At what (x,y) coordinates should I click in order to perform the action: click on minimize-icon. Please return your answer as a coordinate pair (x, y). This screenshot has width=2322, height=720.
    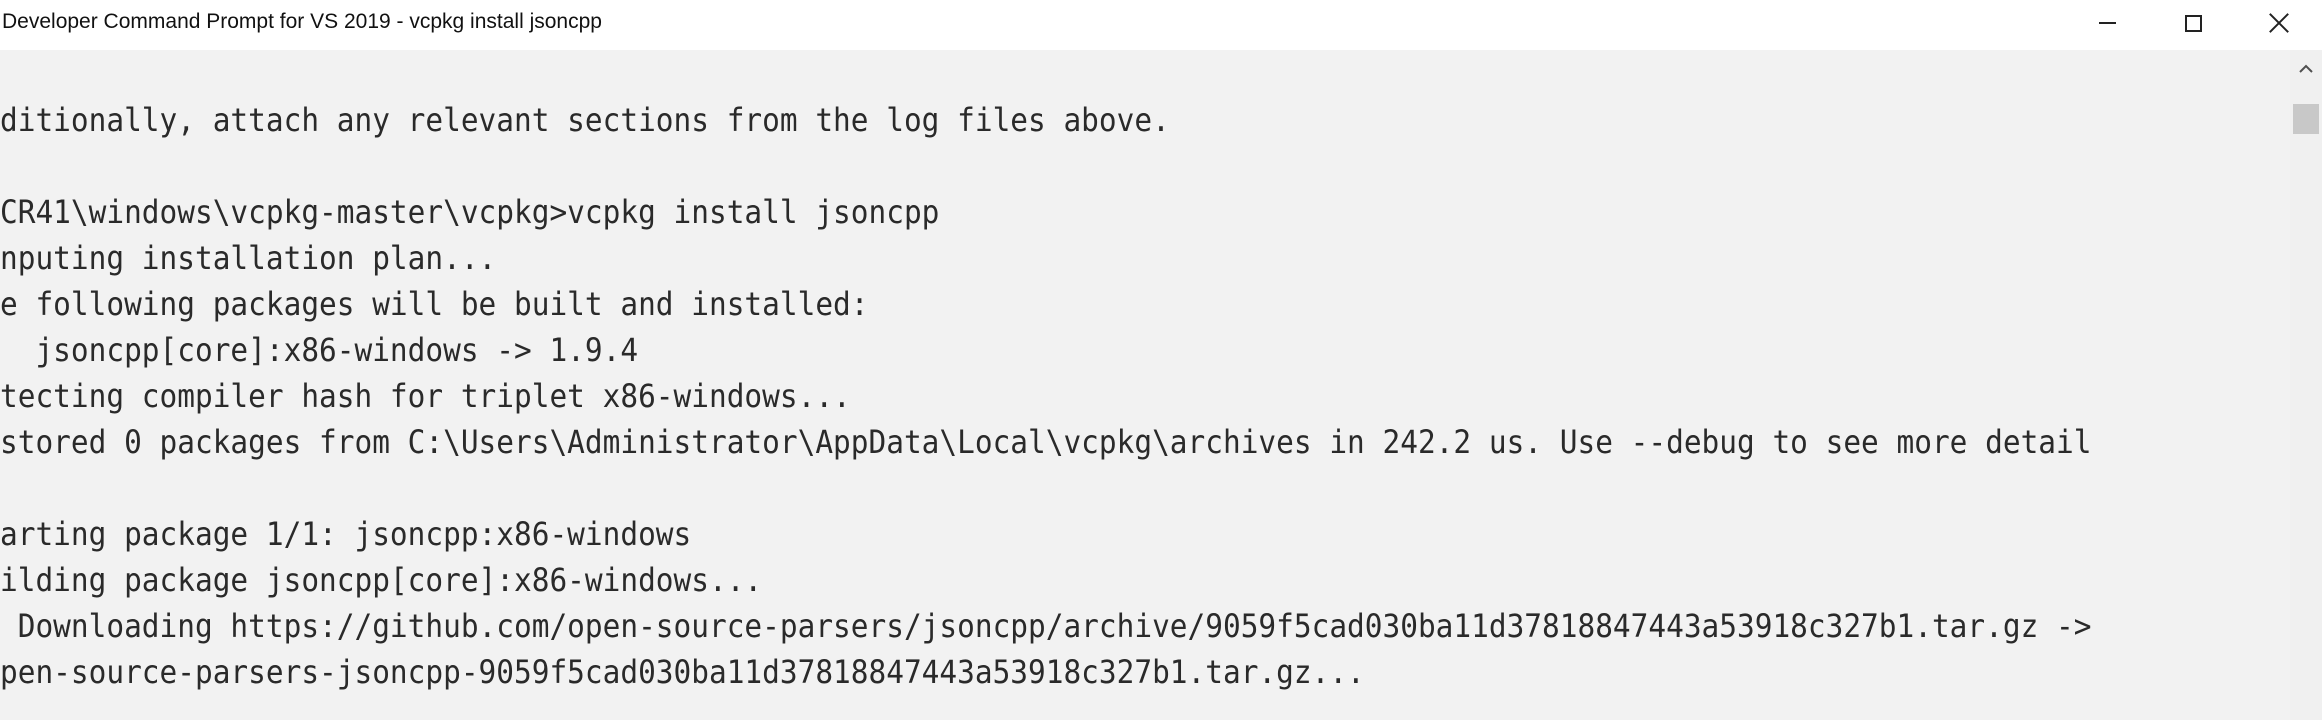
    Looking at the image, I should click on (2107, 23).